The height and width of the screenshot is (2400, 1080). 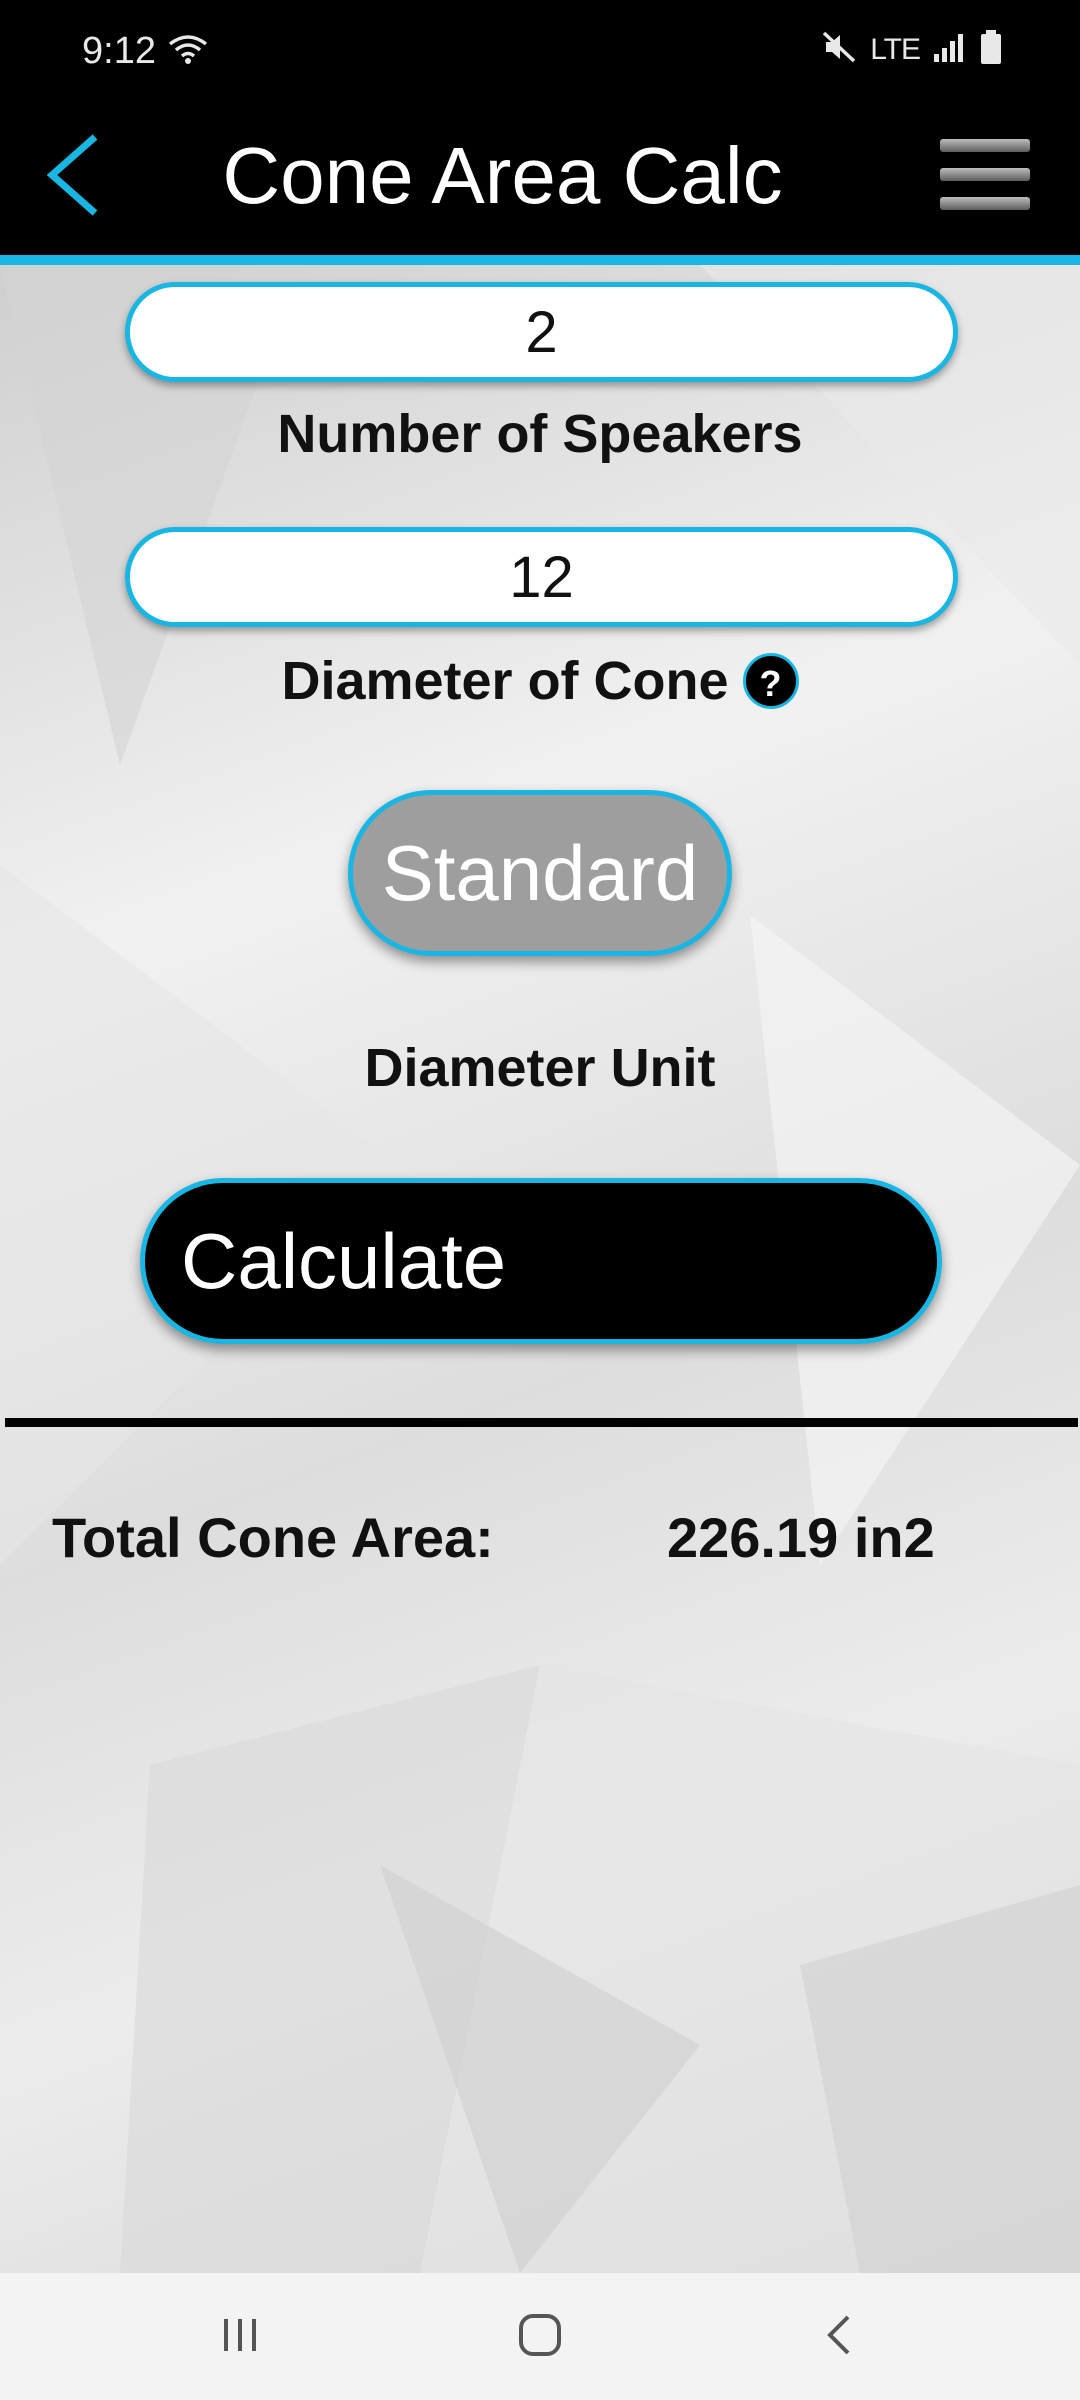 I want to click on recent-apps-button, so click(x=240, y=2337).